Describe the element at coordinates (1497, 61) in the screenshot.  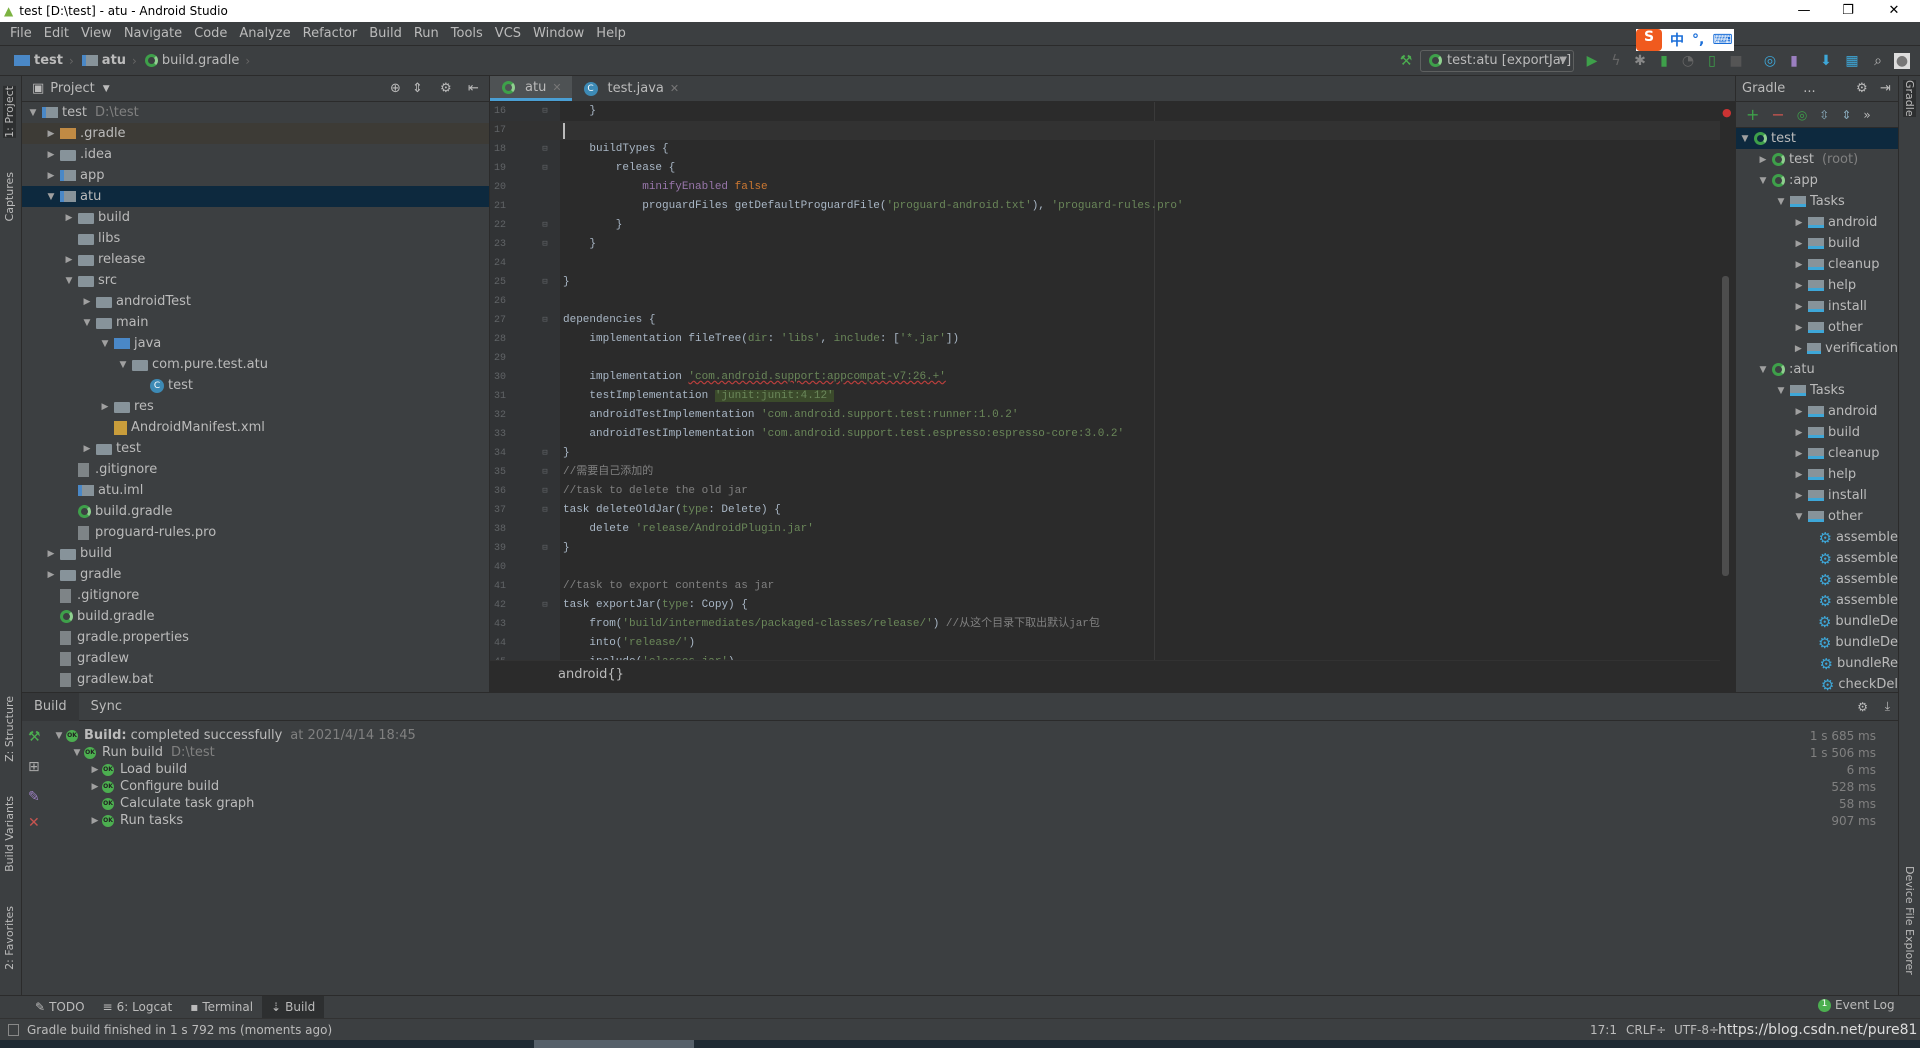
I see `run-configuration-select: test:atu [exportJar] ▼` at that location.